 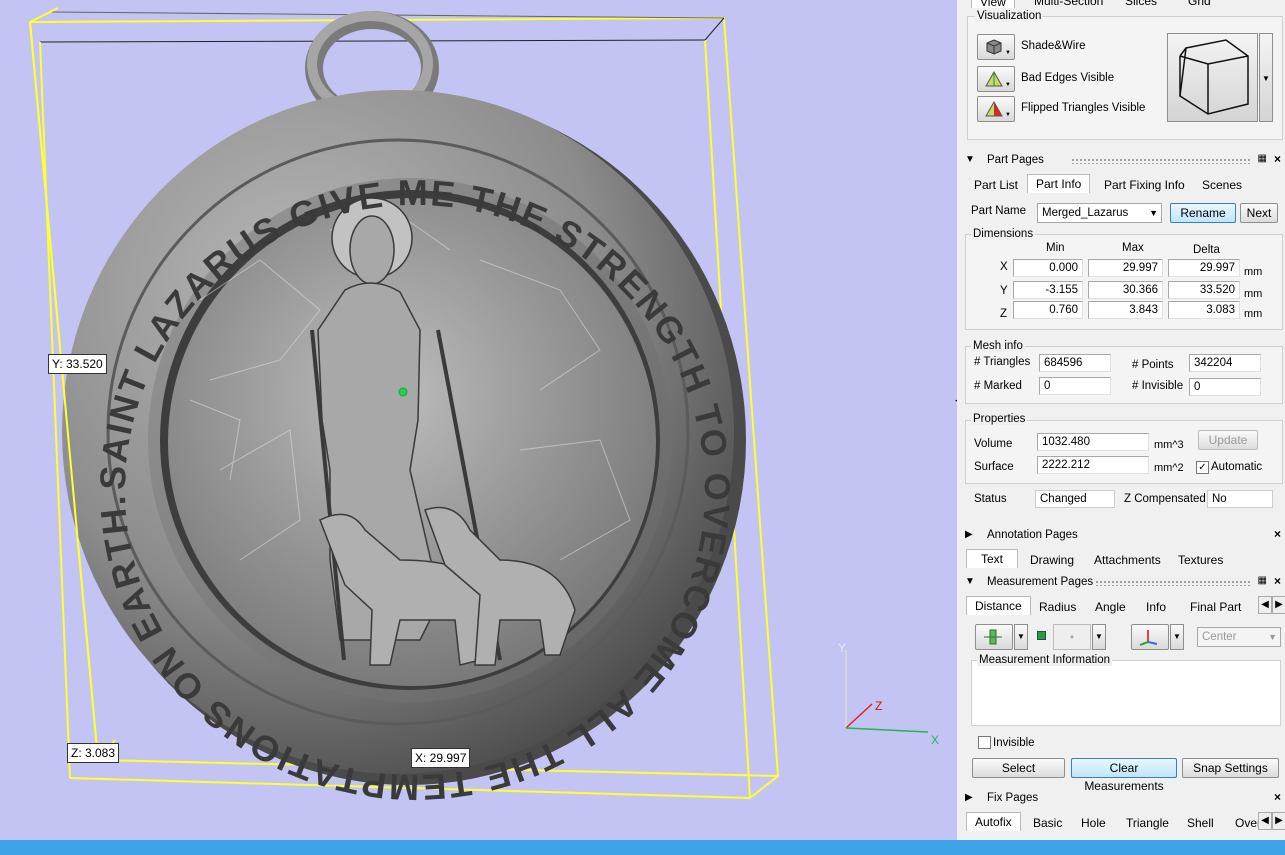 I want to click on invisible-checkbox, so click(x=984, y=742).